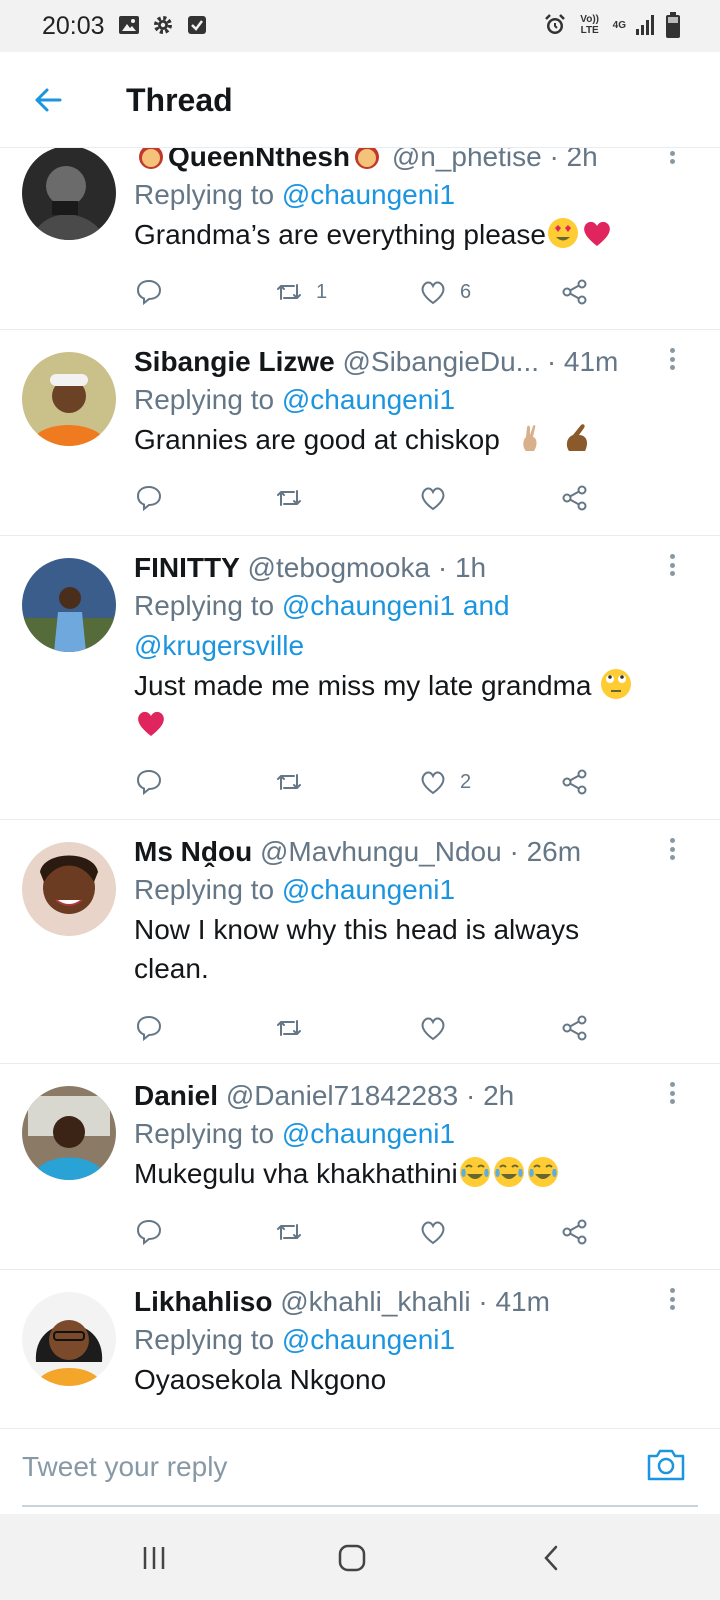  I want to click on like-button: 2, so click(444, 782).